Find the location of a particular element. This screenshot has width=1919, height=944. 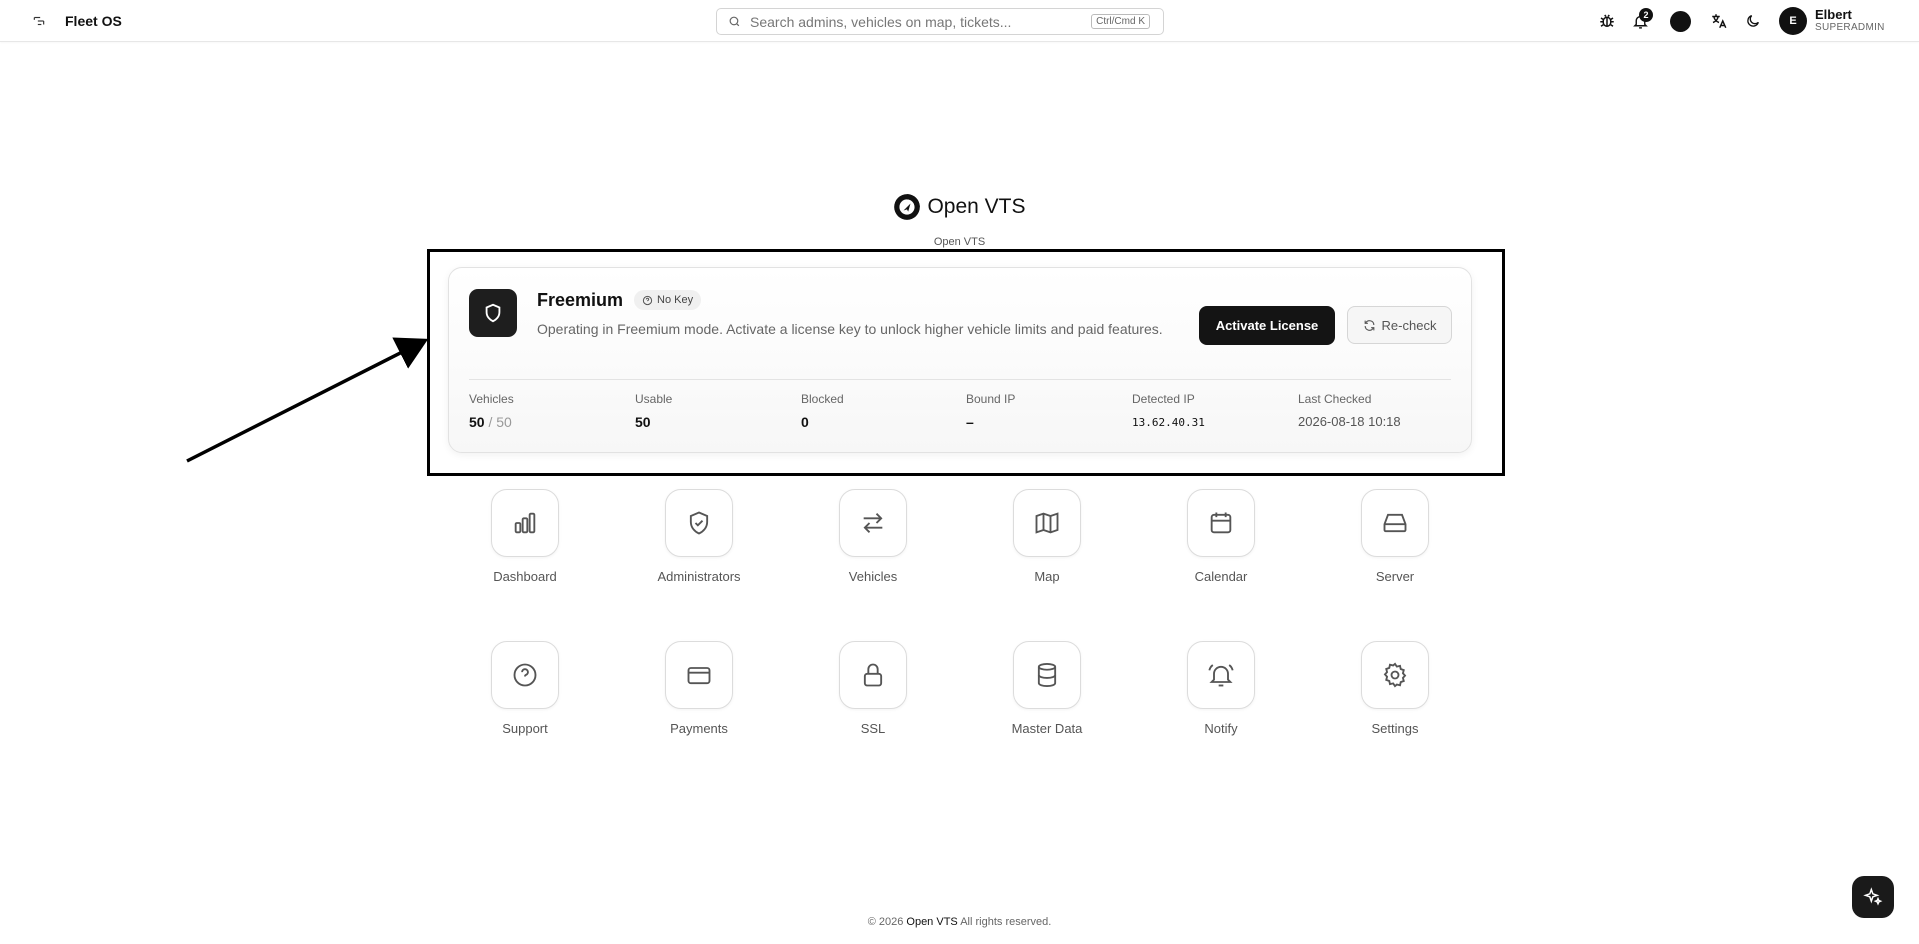

app-brand: Fleet OS is located at coordinates (93, 21).